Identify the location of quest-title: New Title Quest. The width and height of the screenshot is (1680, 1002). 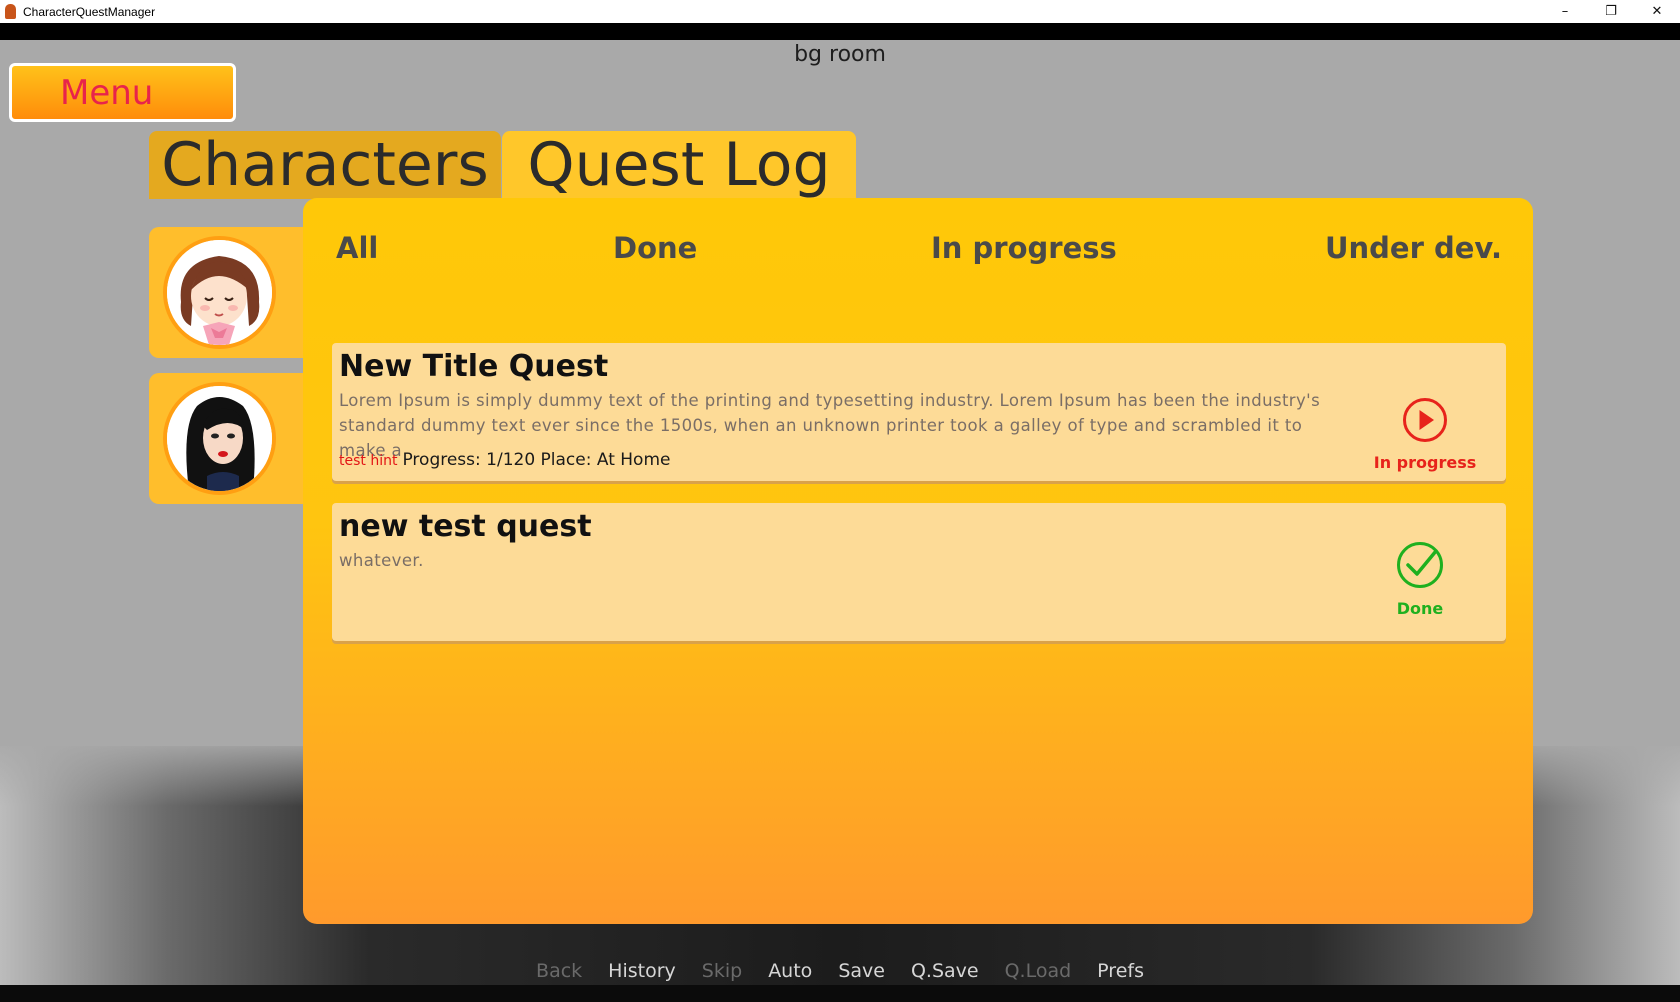
(474, 366).